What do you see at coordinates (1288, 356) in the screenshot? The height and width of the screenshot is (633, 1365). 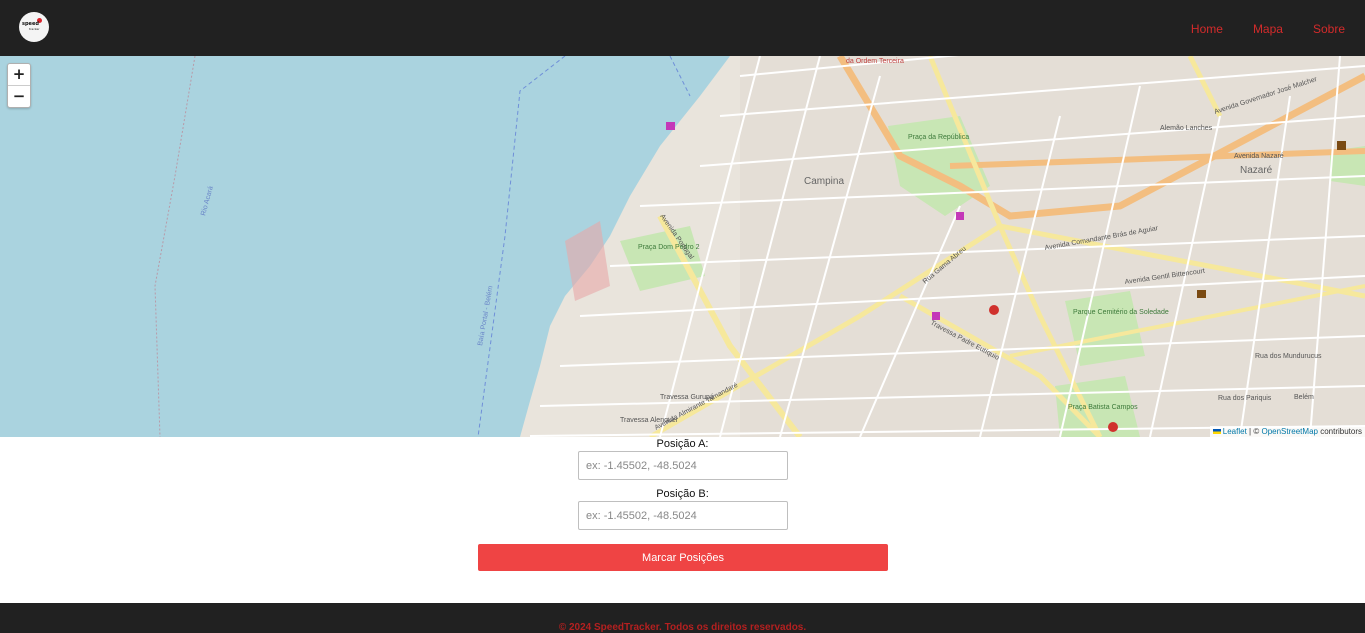 I see `map-label-rua-mundurucus: Rua dos Mundurucus` at bounding box center [1288, 356].